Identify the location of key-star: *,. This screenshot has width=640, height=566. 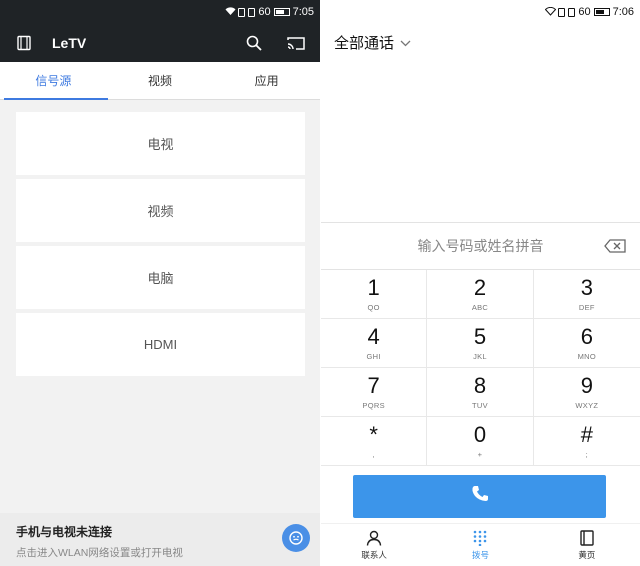
(374, 441).